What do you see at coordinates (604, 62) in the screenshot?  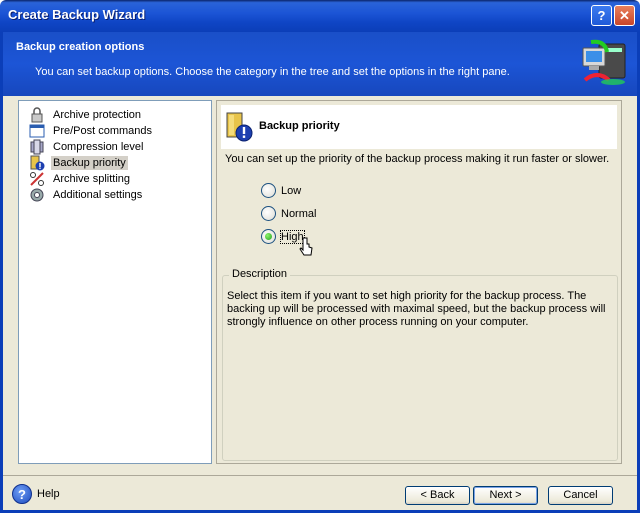 I see `backup-computer-icon` at bounding box center [604, 62].